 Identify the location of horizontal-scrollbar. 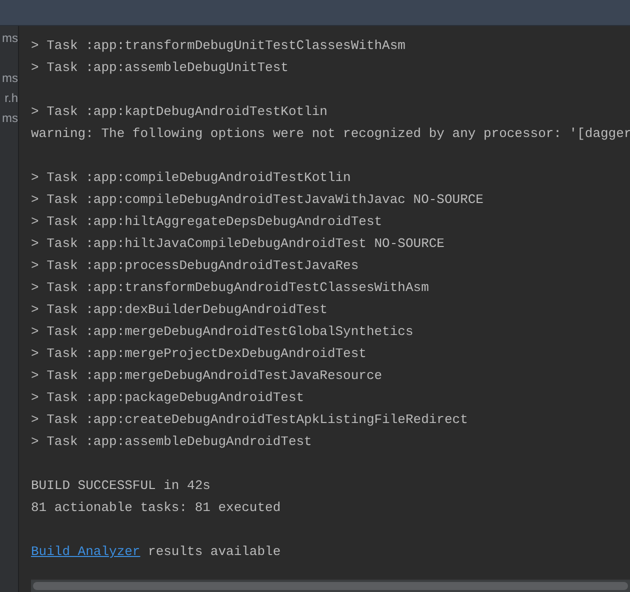
(330, 585).